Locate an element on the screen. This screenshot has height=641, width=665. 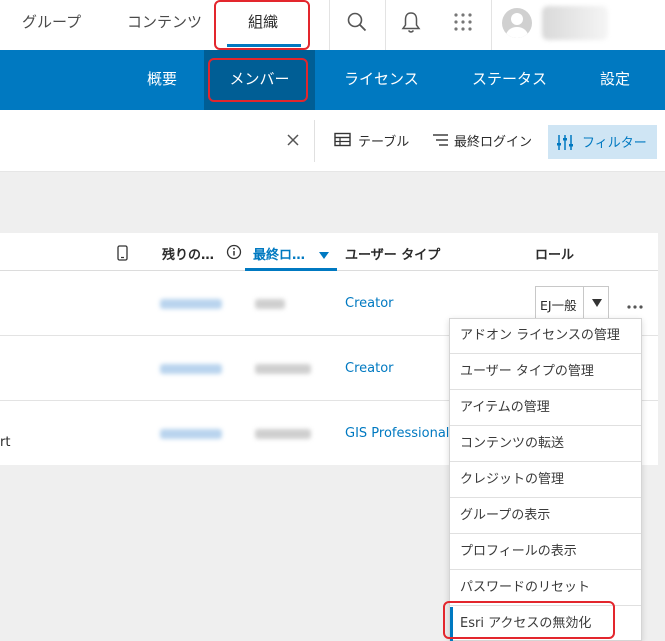
top-nav: グループ コンテンツ 組織 is located at coordinates (332, 25).